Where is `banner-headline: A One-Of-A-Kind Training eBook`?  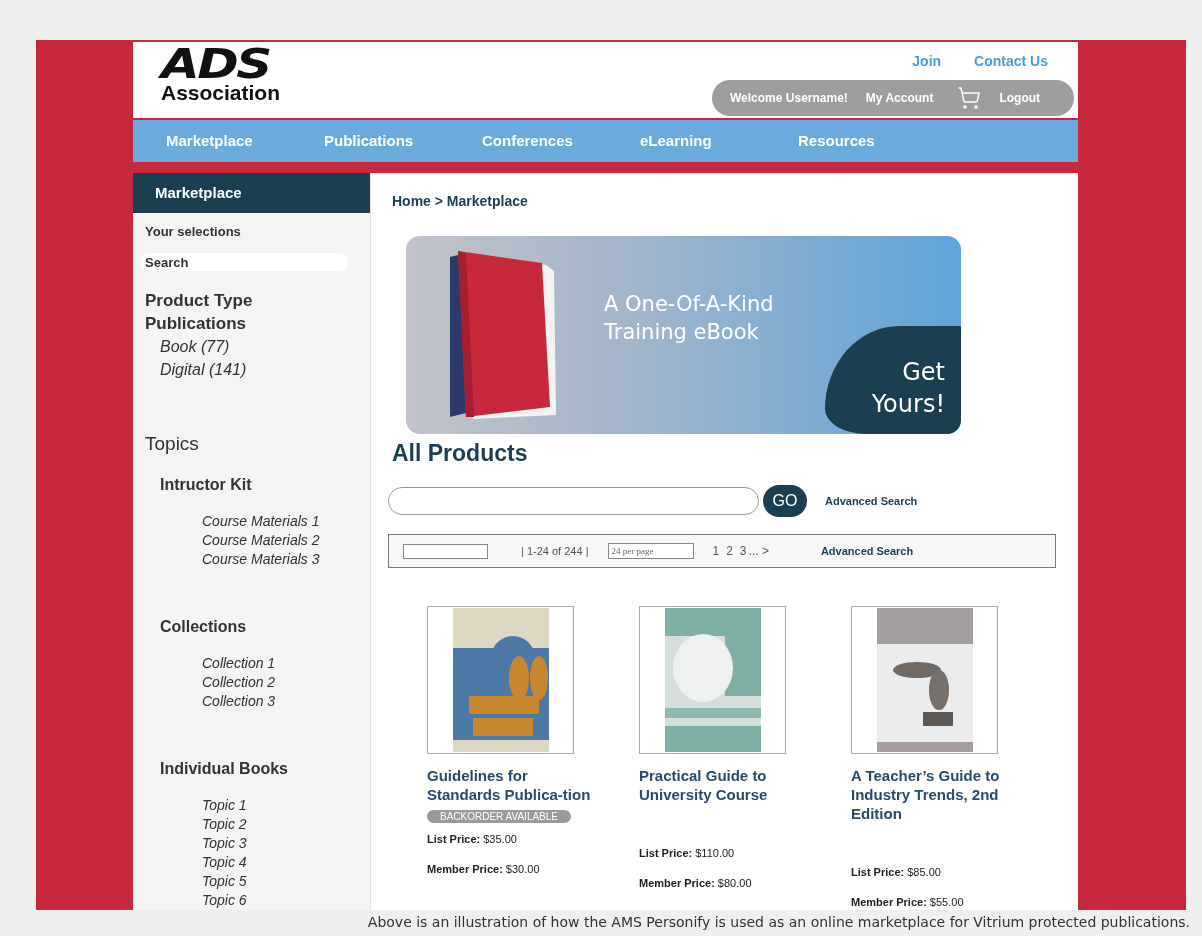 banner-headline: A One-Of-A-Kind Training eBook is located at coordinates (689, 318).